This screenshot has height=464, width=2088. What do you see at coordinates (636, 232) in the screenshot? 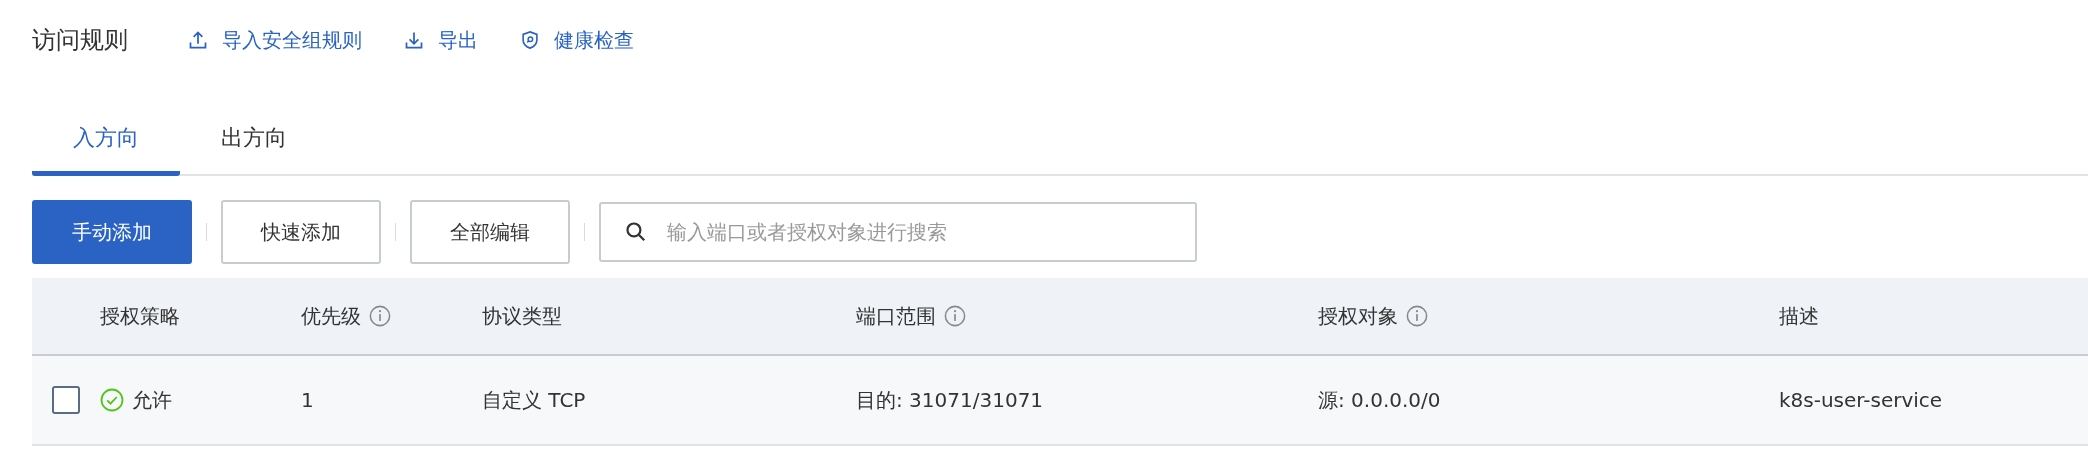
I see `search-icon` at bounding box center [636, 232].